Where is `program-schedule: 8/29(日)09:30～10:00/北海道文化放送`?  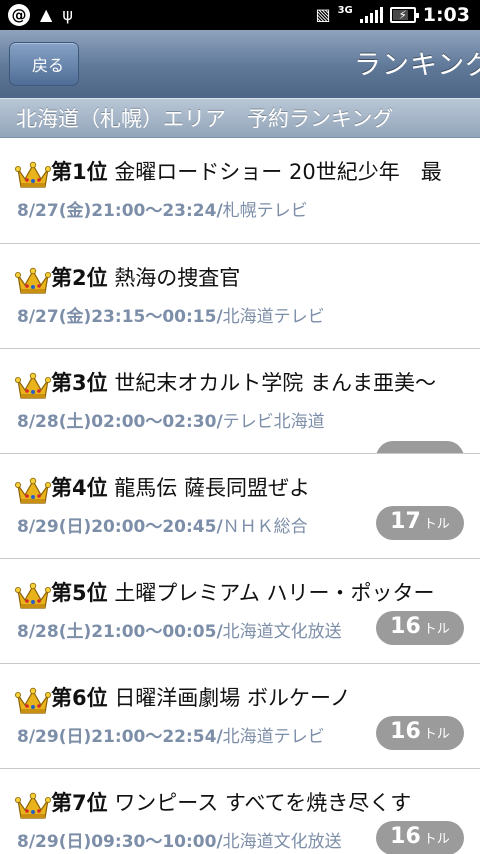
program-schedule: 8/29(日)09:30～10:00/北海道文化放送 is located at coordinates (179, 839).